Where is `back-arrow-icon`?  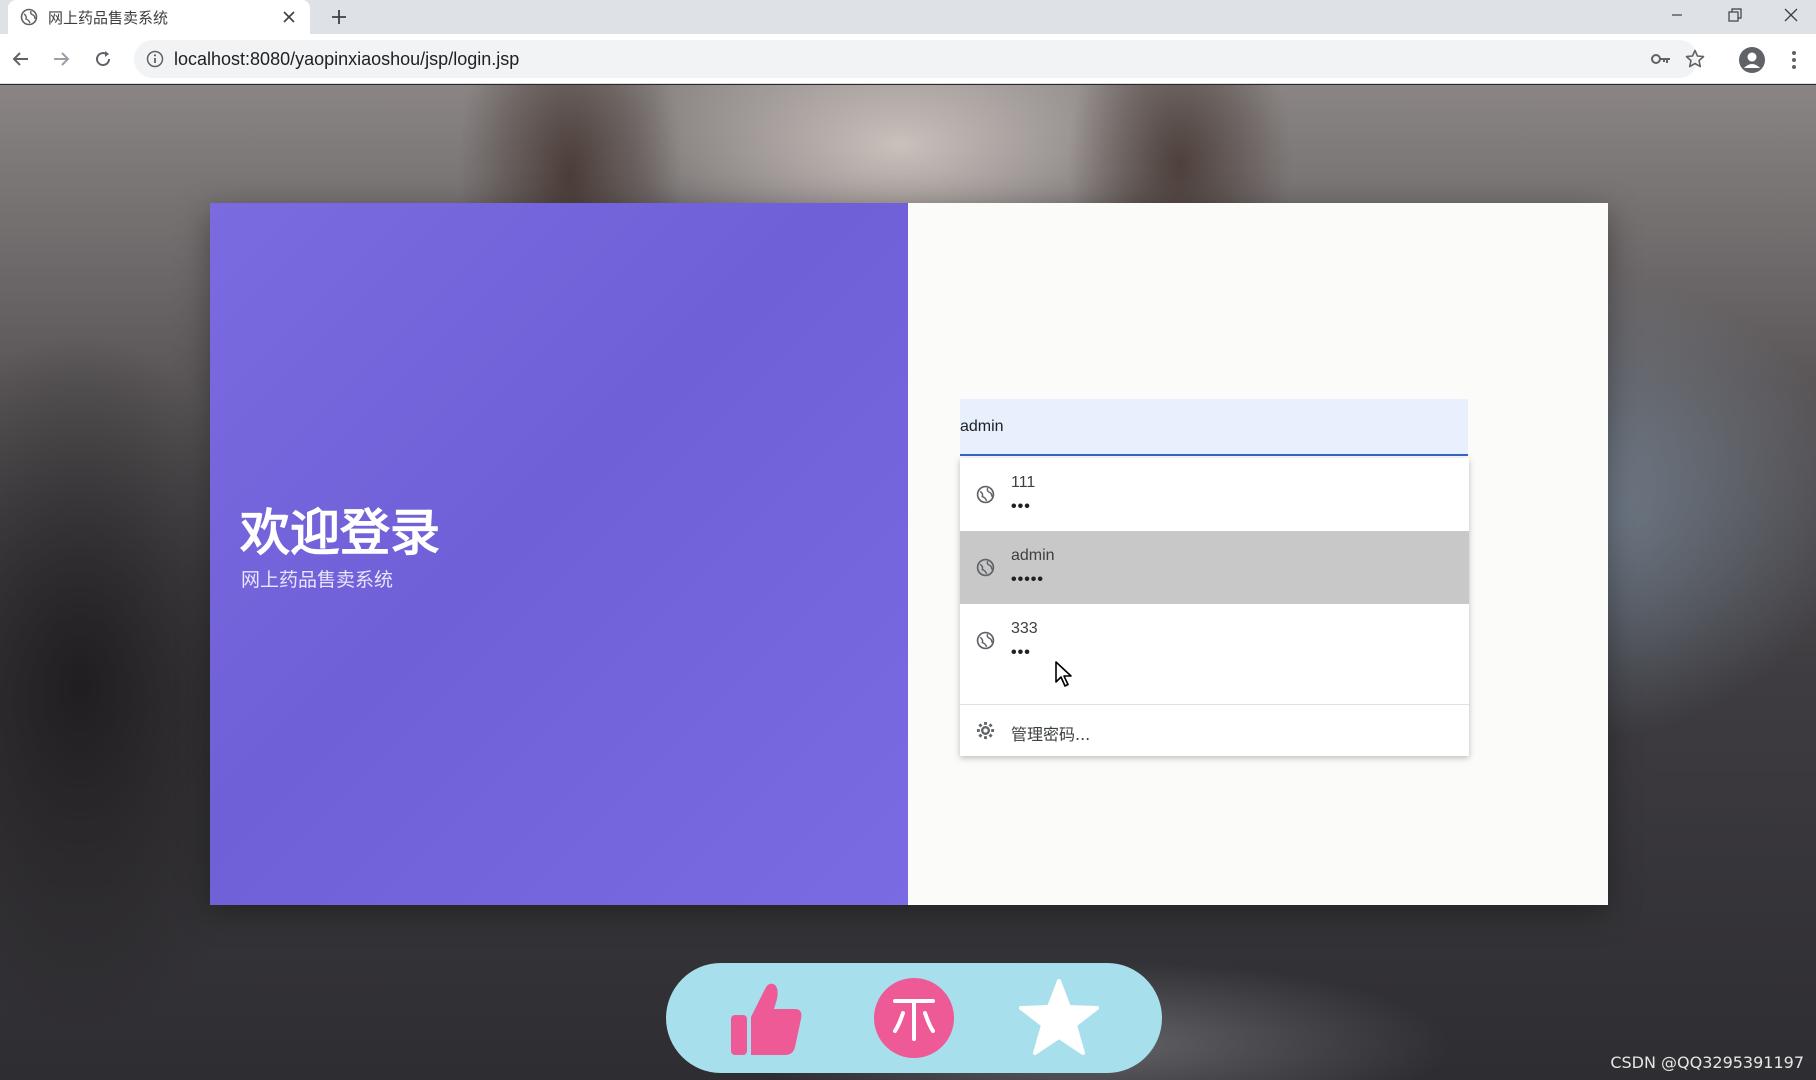
back-arrow-icon is located at coordinates (21, 59).